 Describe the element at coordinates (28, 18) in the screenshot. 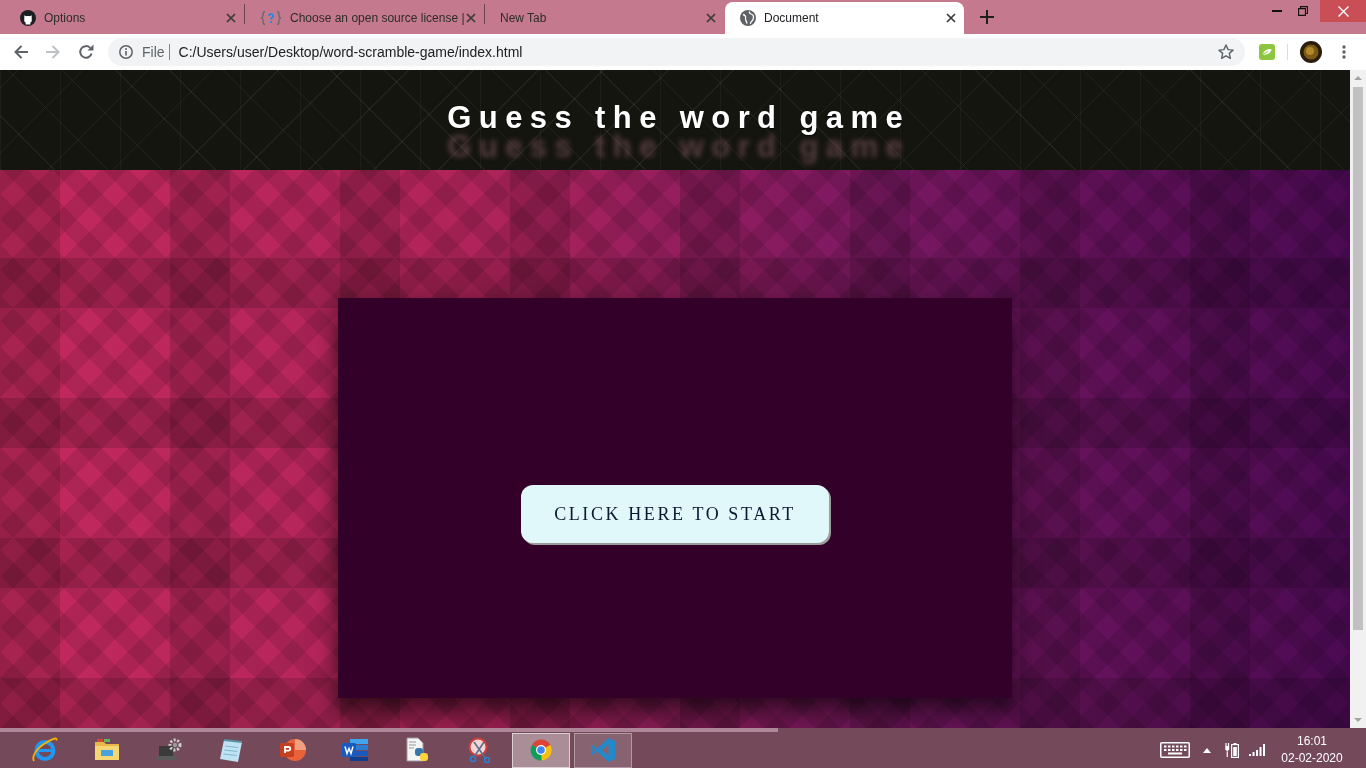

I see `cat-logo-icon` at that location.